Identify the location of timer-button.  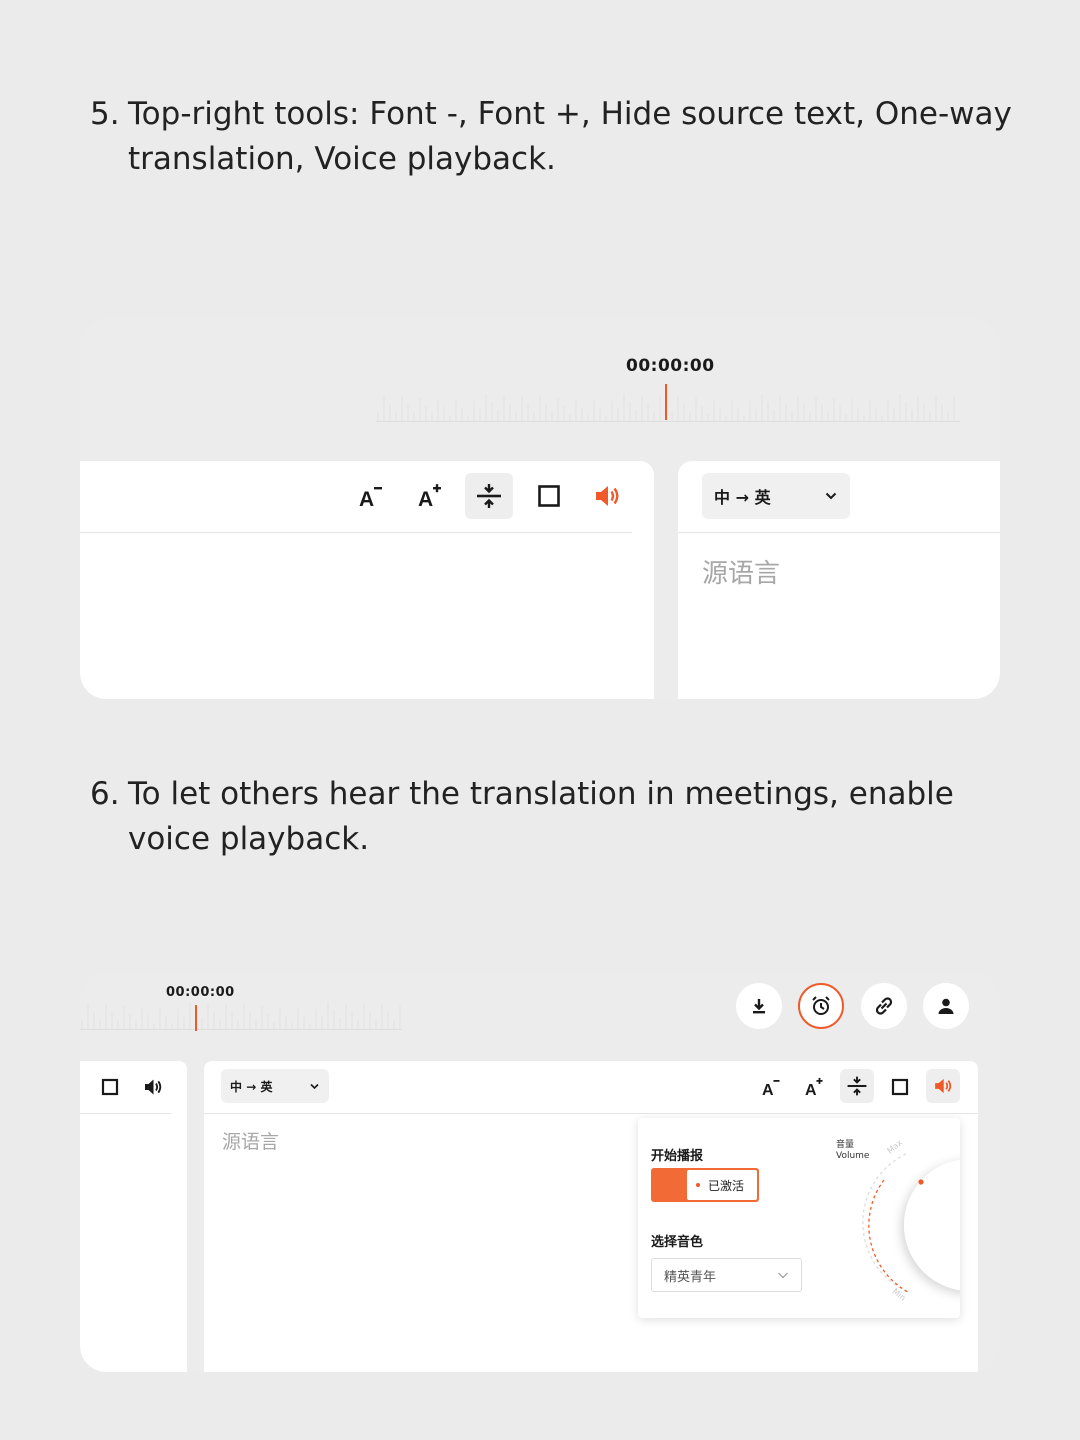
(821, 1006).